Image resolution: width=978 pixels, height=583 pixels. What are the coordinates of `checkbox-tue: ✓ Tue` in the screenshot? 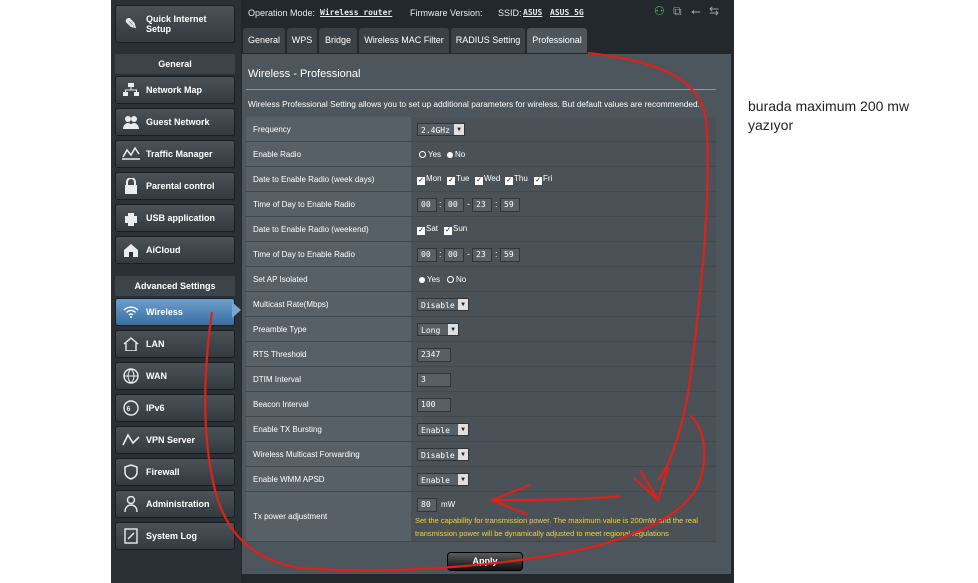 It's located at (458, 179).